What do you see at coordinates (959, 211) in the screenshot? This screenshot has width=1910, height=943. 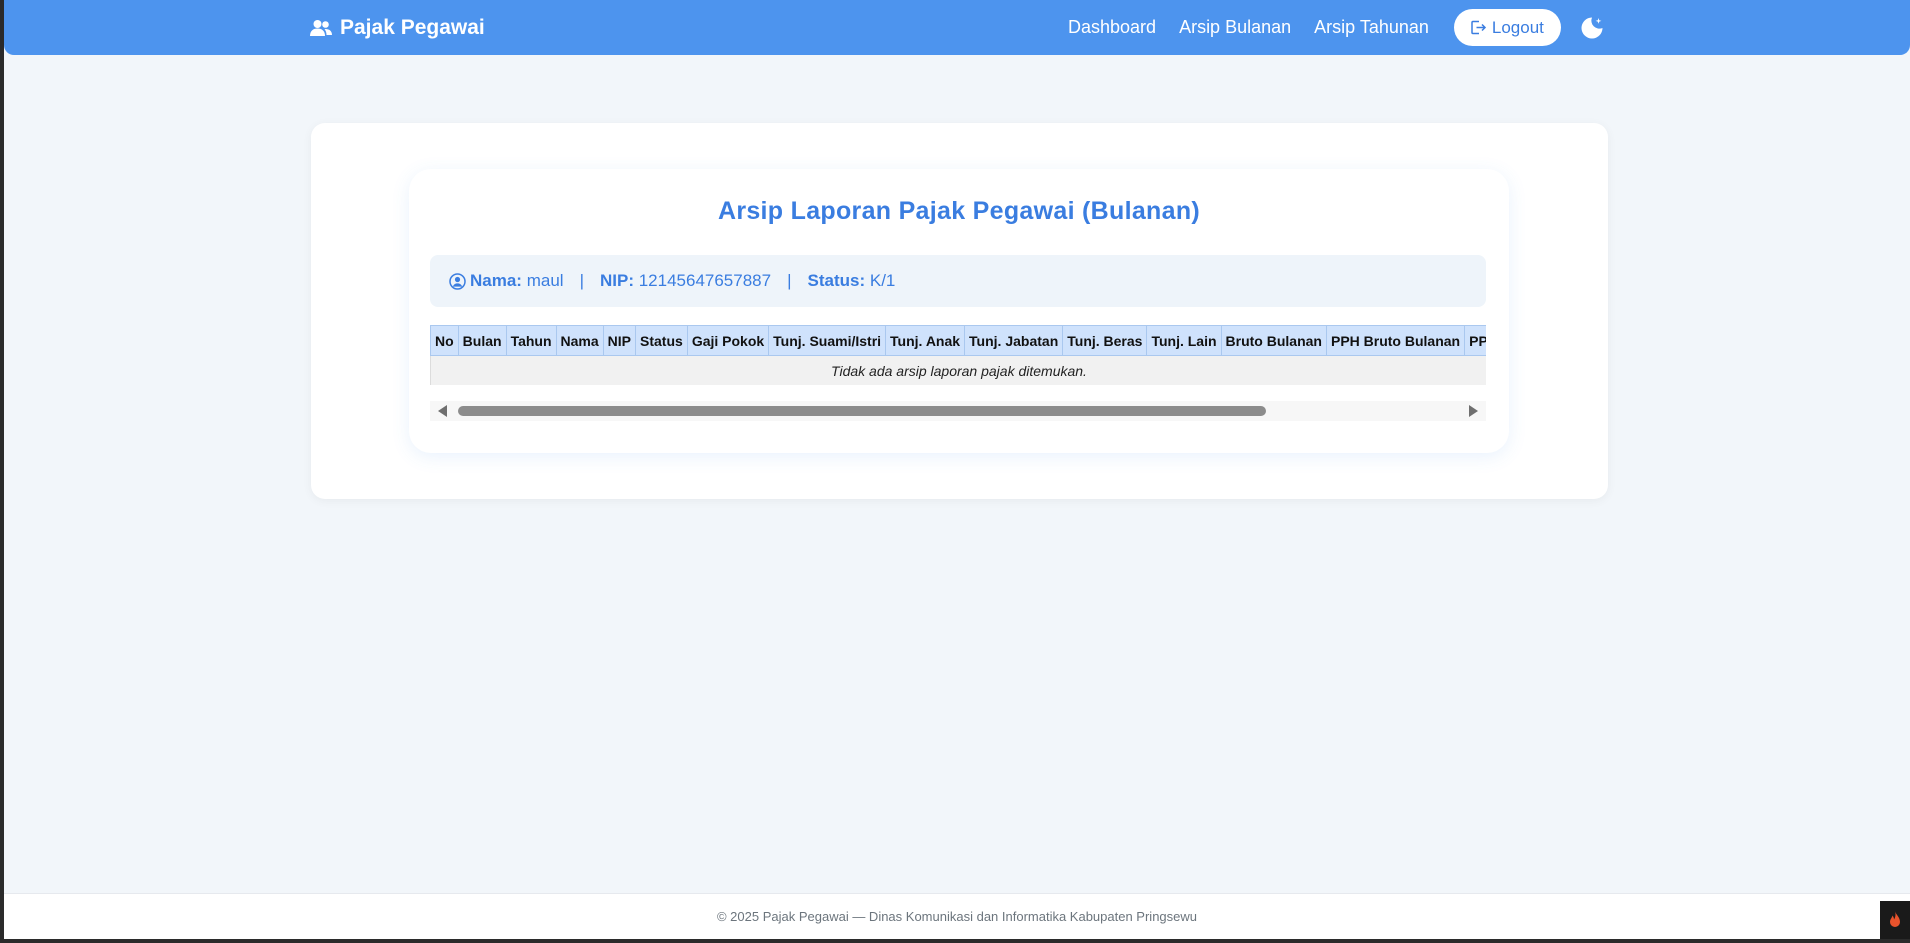 I see `page-title: Arsip Laporan Pajak Pegawai (Bulanan)` at bounding box center [959, 211].